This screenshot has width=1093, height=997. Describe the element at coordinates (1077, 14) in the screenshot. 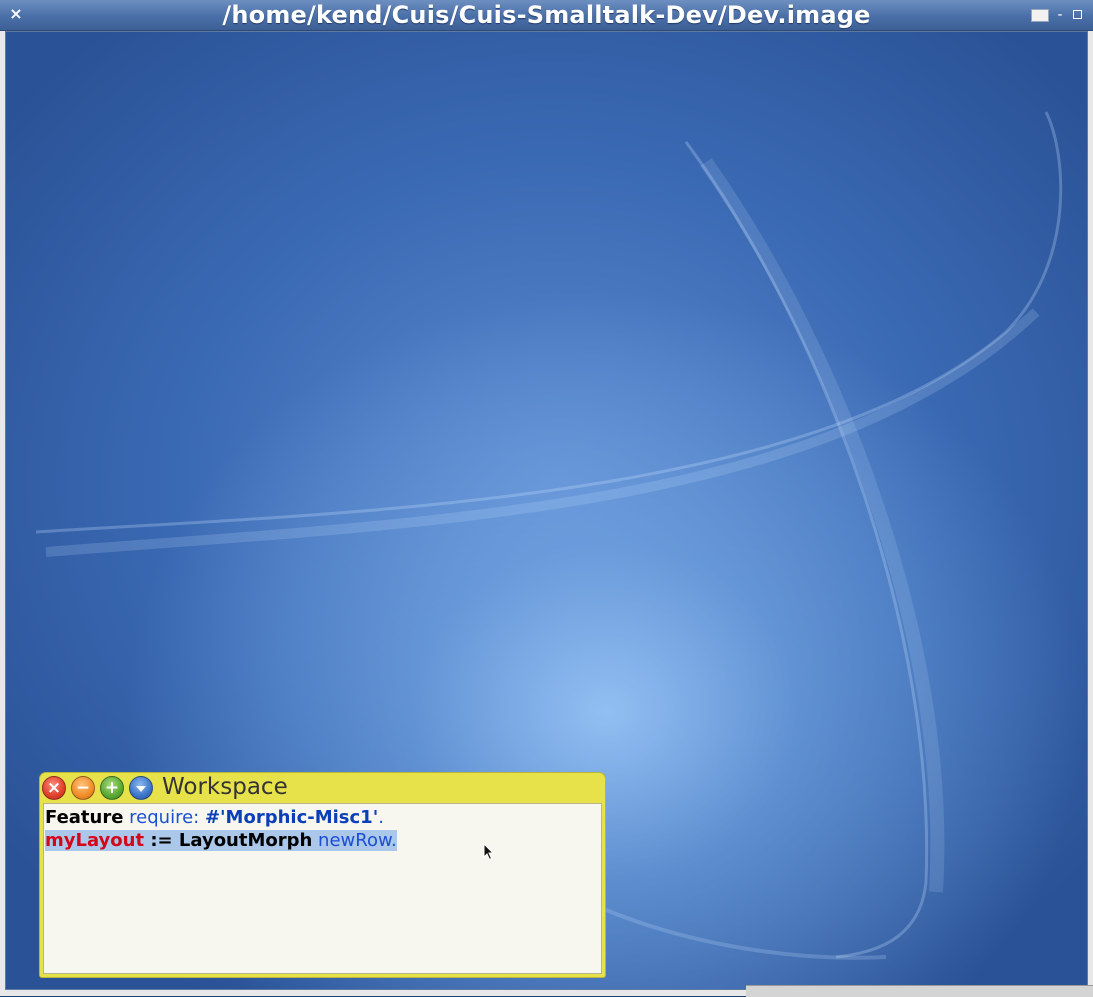

I see `window-restore-icon` at that location.